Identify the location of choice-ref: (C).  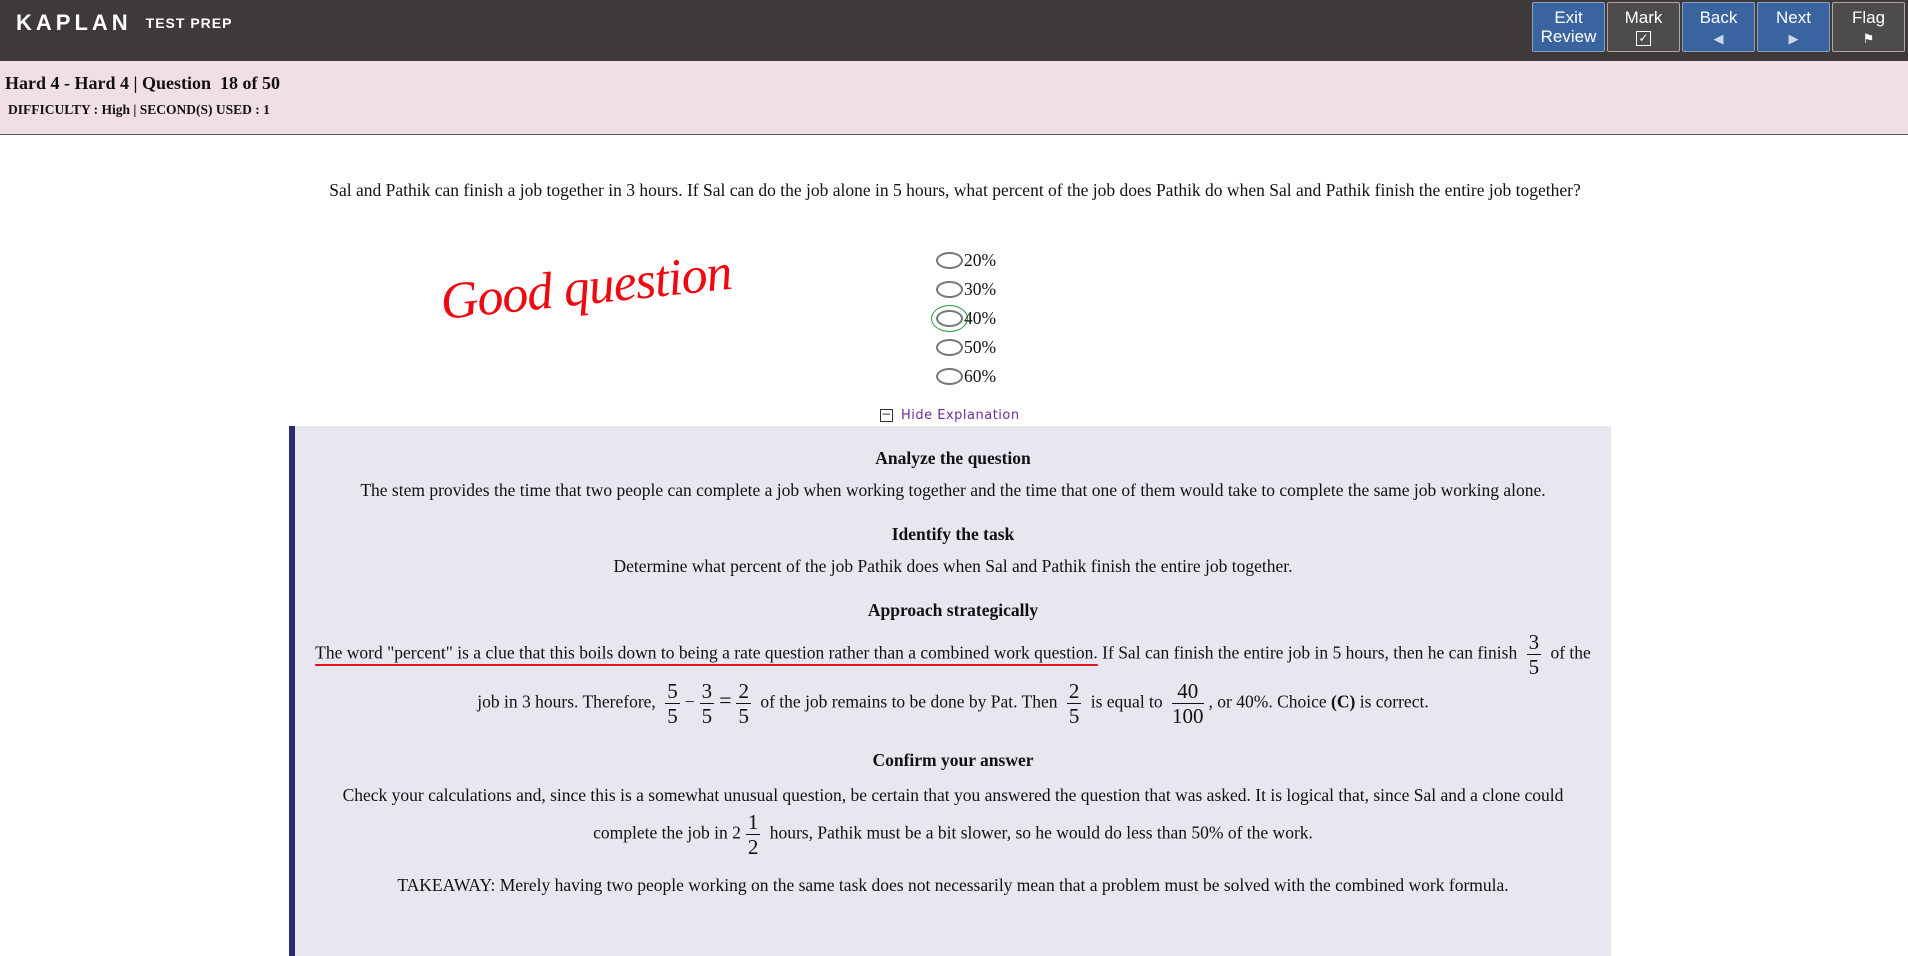
(1343, 701).